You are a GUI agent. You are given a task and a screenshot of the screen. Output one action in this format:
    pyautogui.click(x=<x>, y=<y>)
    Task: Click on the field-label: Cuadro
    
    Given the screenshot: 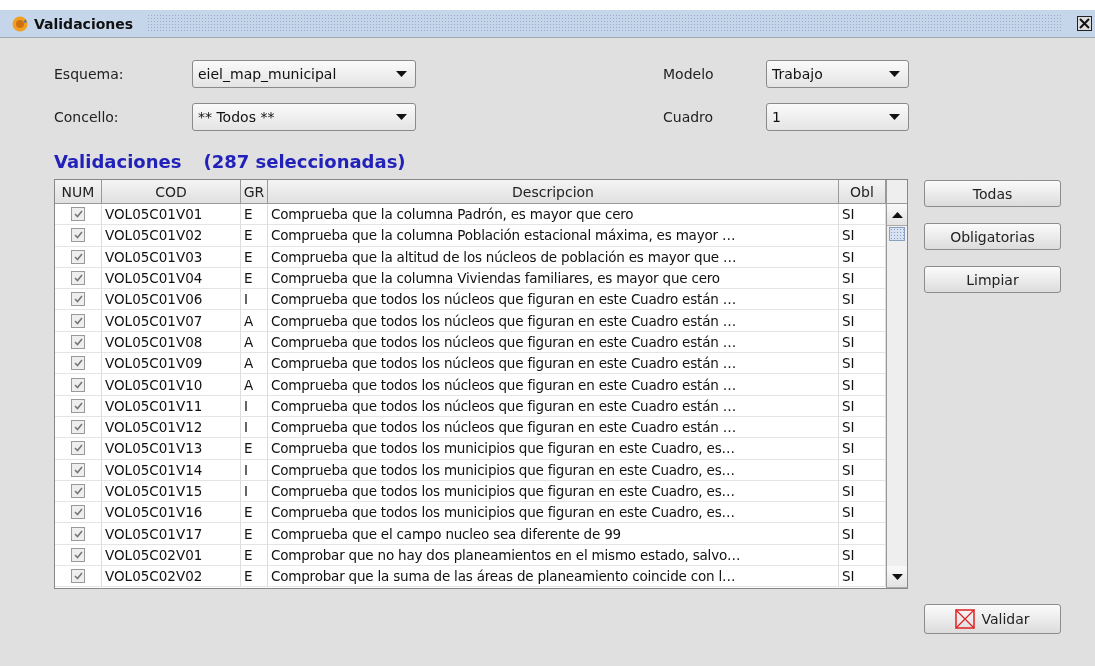 What is the action you would take?
    pyautogui.click(x=689, y=117)
    